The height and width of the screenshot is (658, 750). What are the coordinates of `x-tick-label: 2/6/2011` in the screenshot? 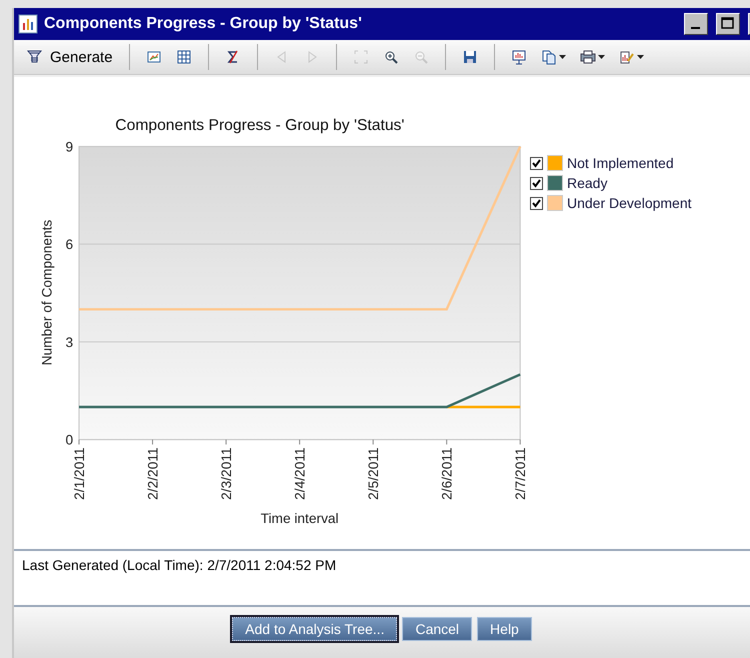 It's located at (447, 473).